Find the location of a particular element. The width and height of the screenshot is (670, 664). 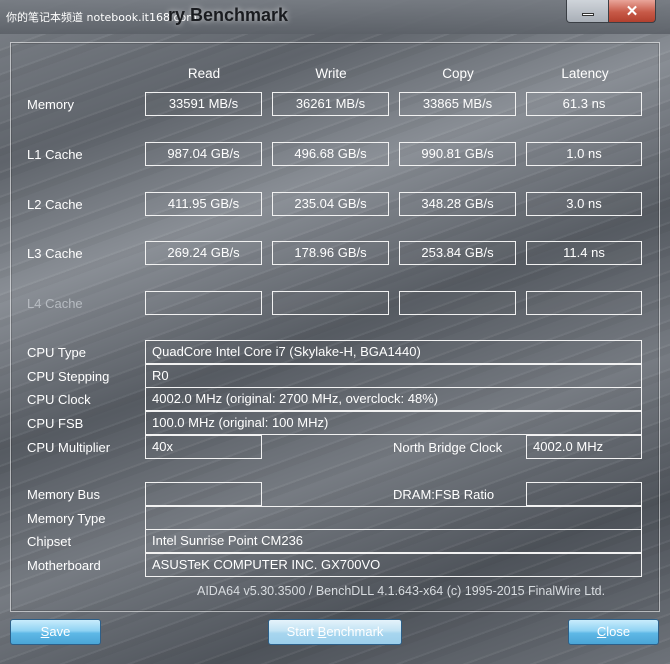

start-benchmark-label: Start Benchmark is located at coordinates (335, 631).